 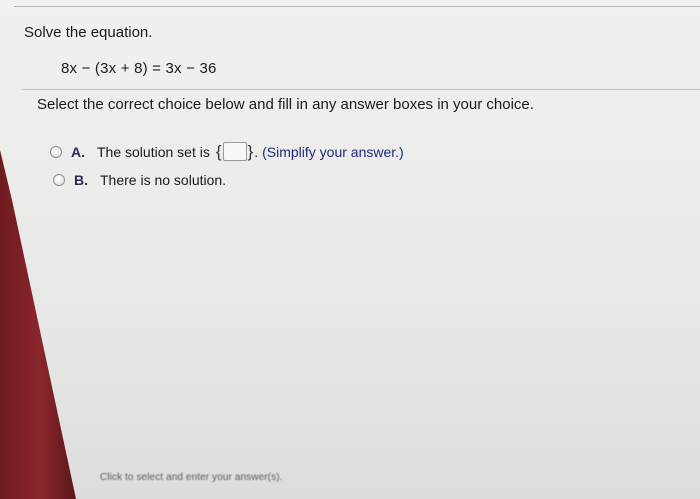 I want to click on solution-answer-box, so click(x=234, y=151).